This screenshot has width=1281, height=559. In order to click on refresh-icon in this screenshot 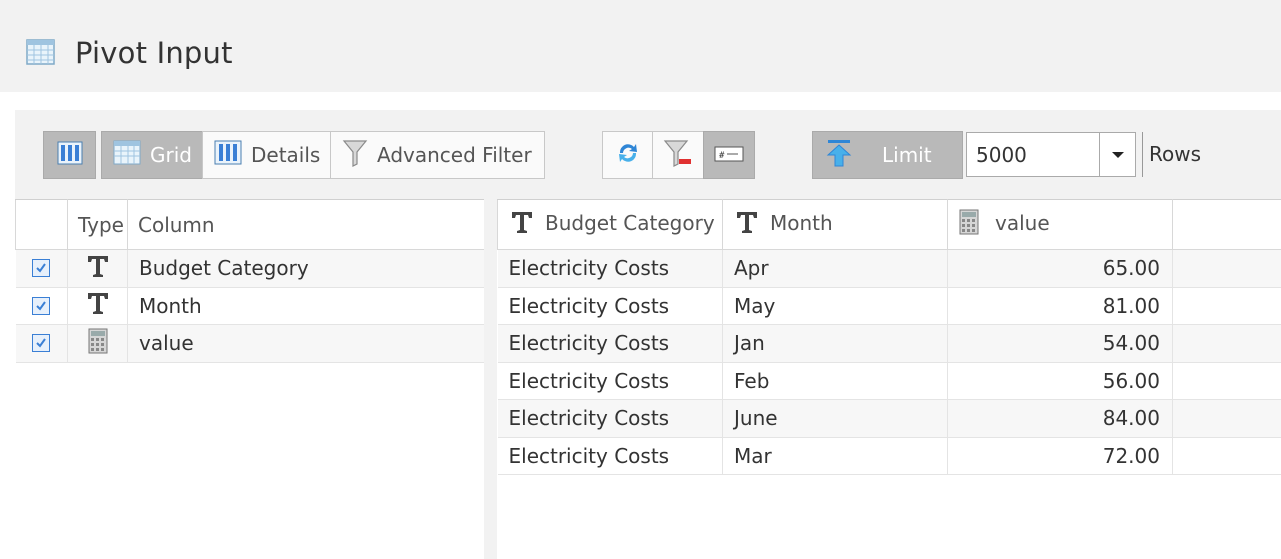, I will do `click(628, 155)`.